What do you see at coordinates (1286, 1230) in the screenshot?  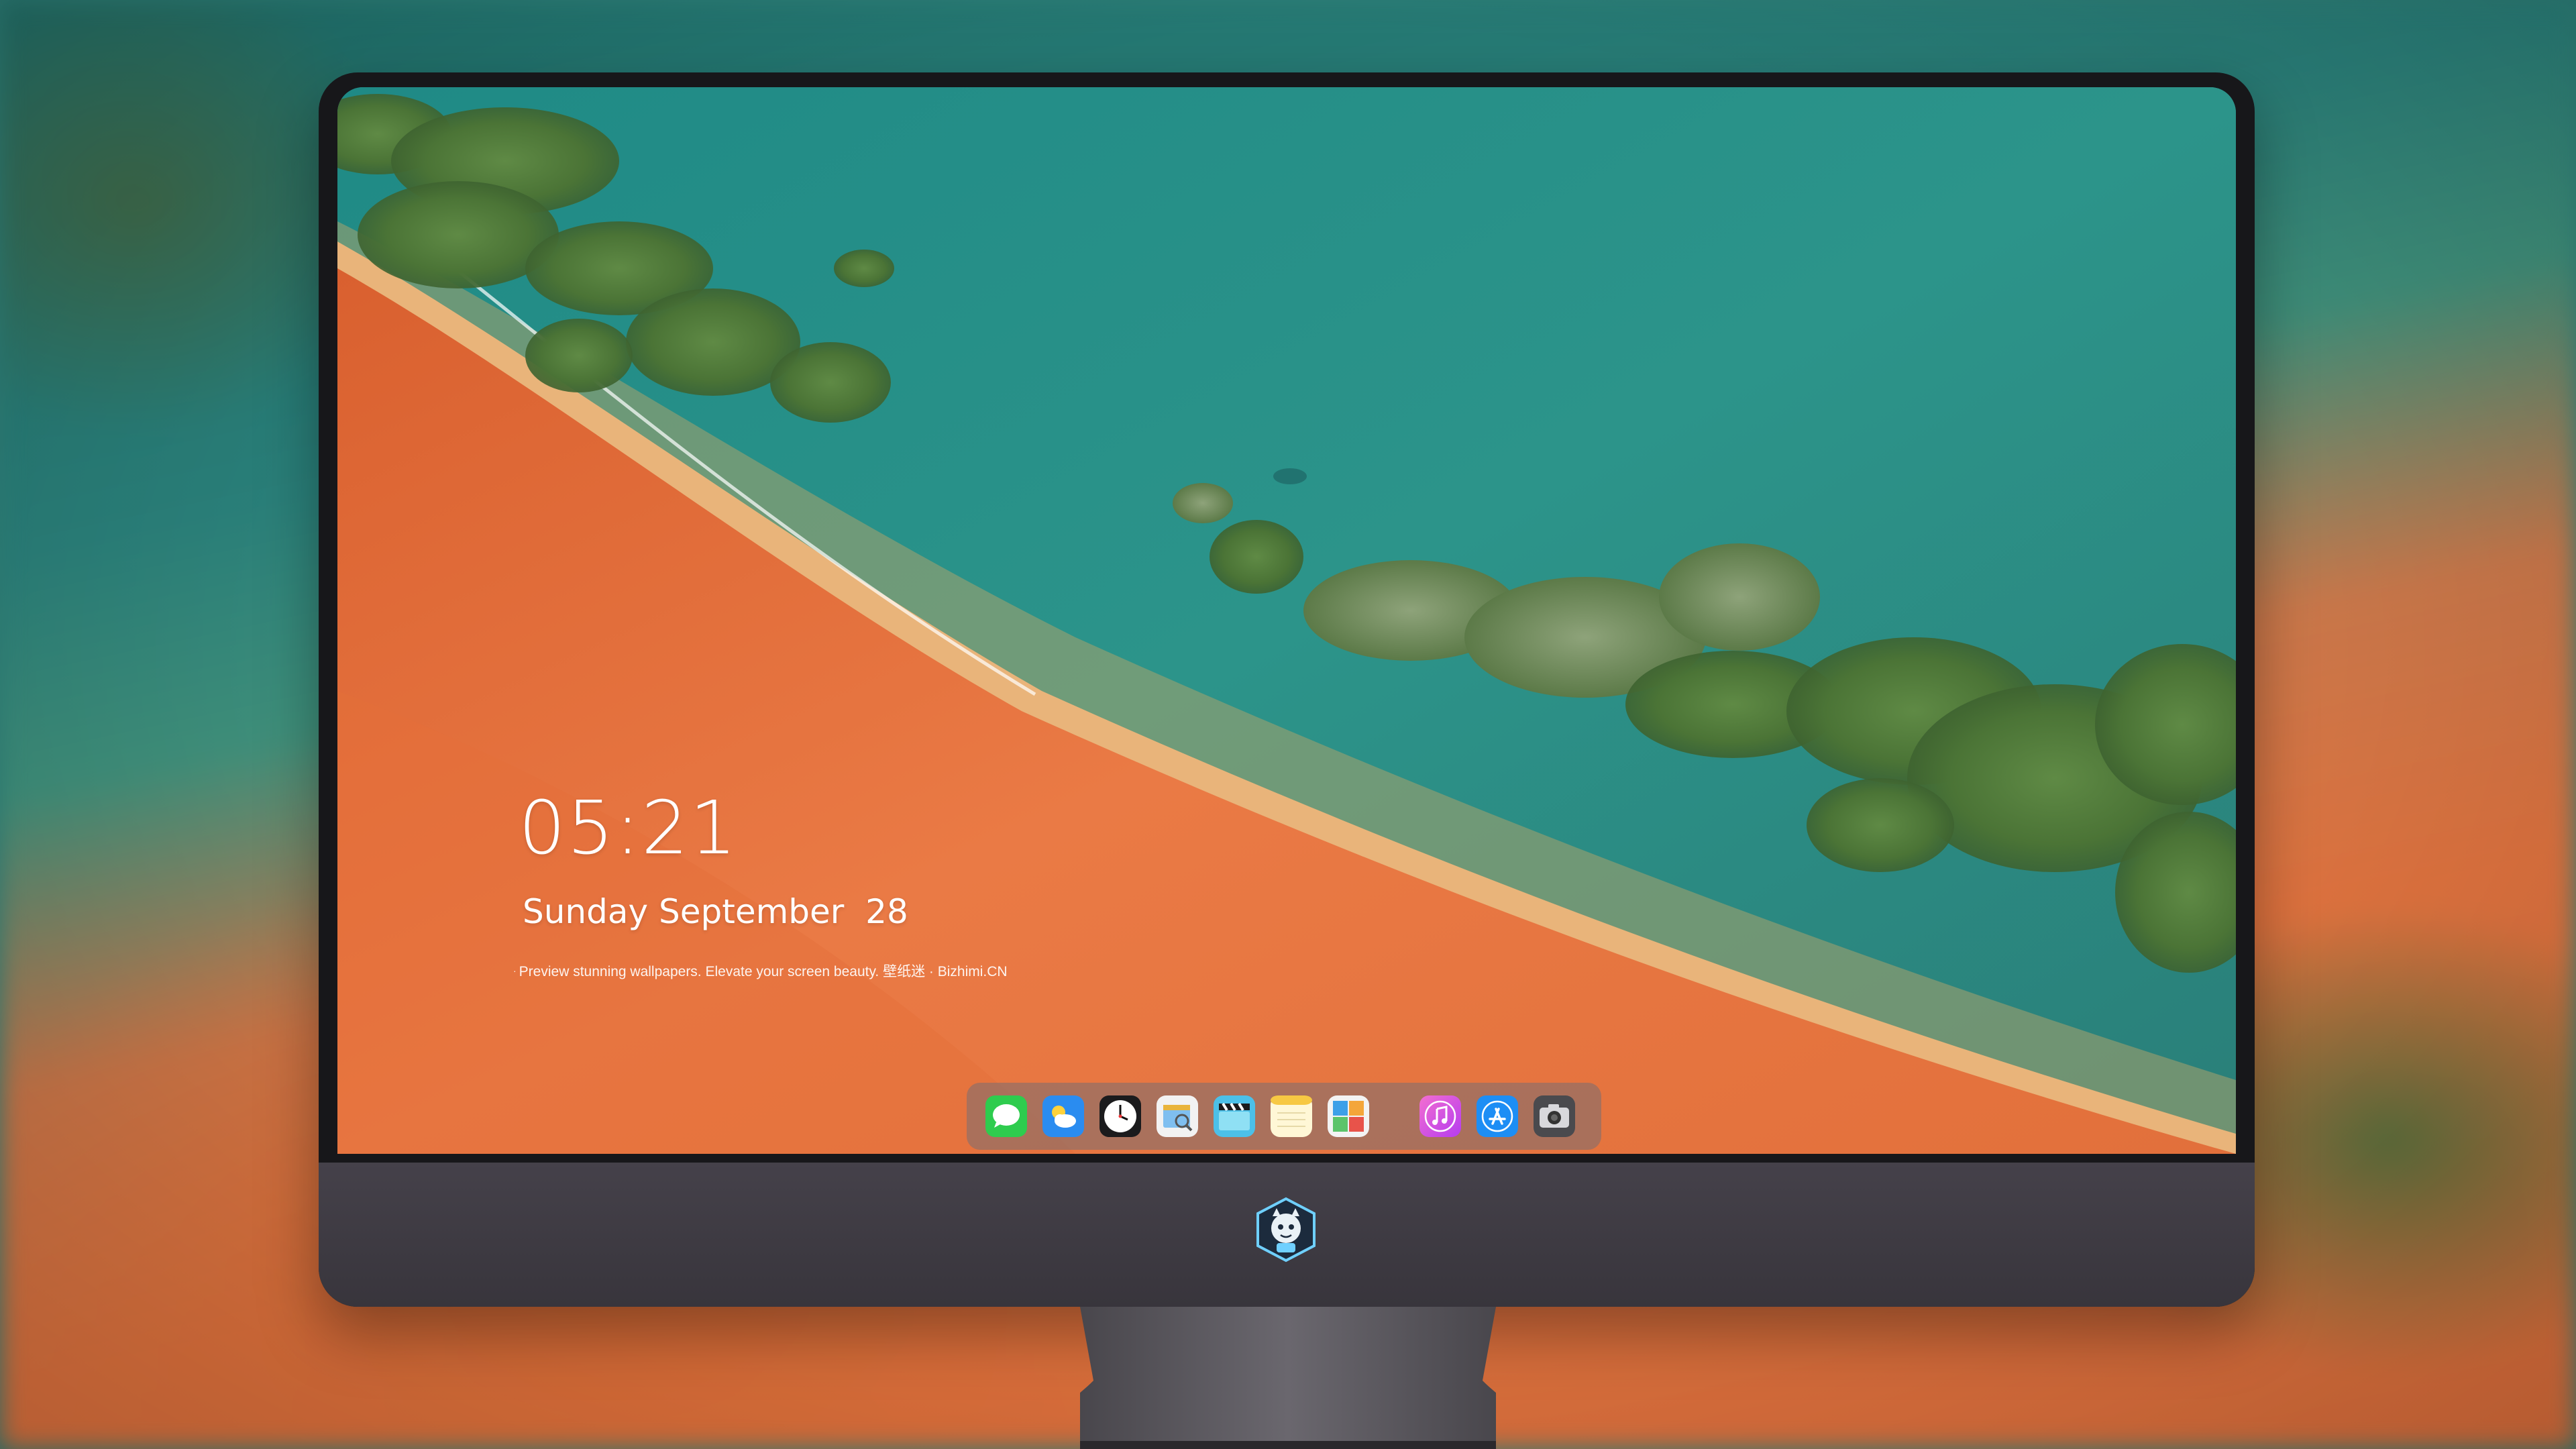 I see `mascot-logo` at bounding box center [1286, 1230].